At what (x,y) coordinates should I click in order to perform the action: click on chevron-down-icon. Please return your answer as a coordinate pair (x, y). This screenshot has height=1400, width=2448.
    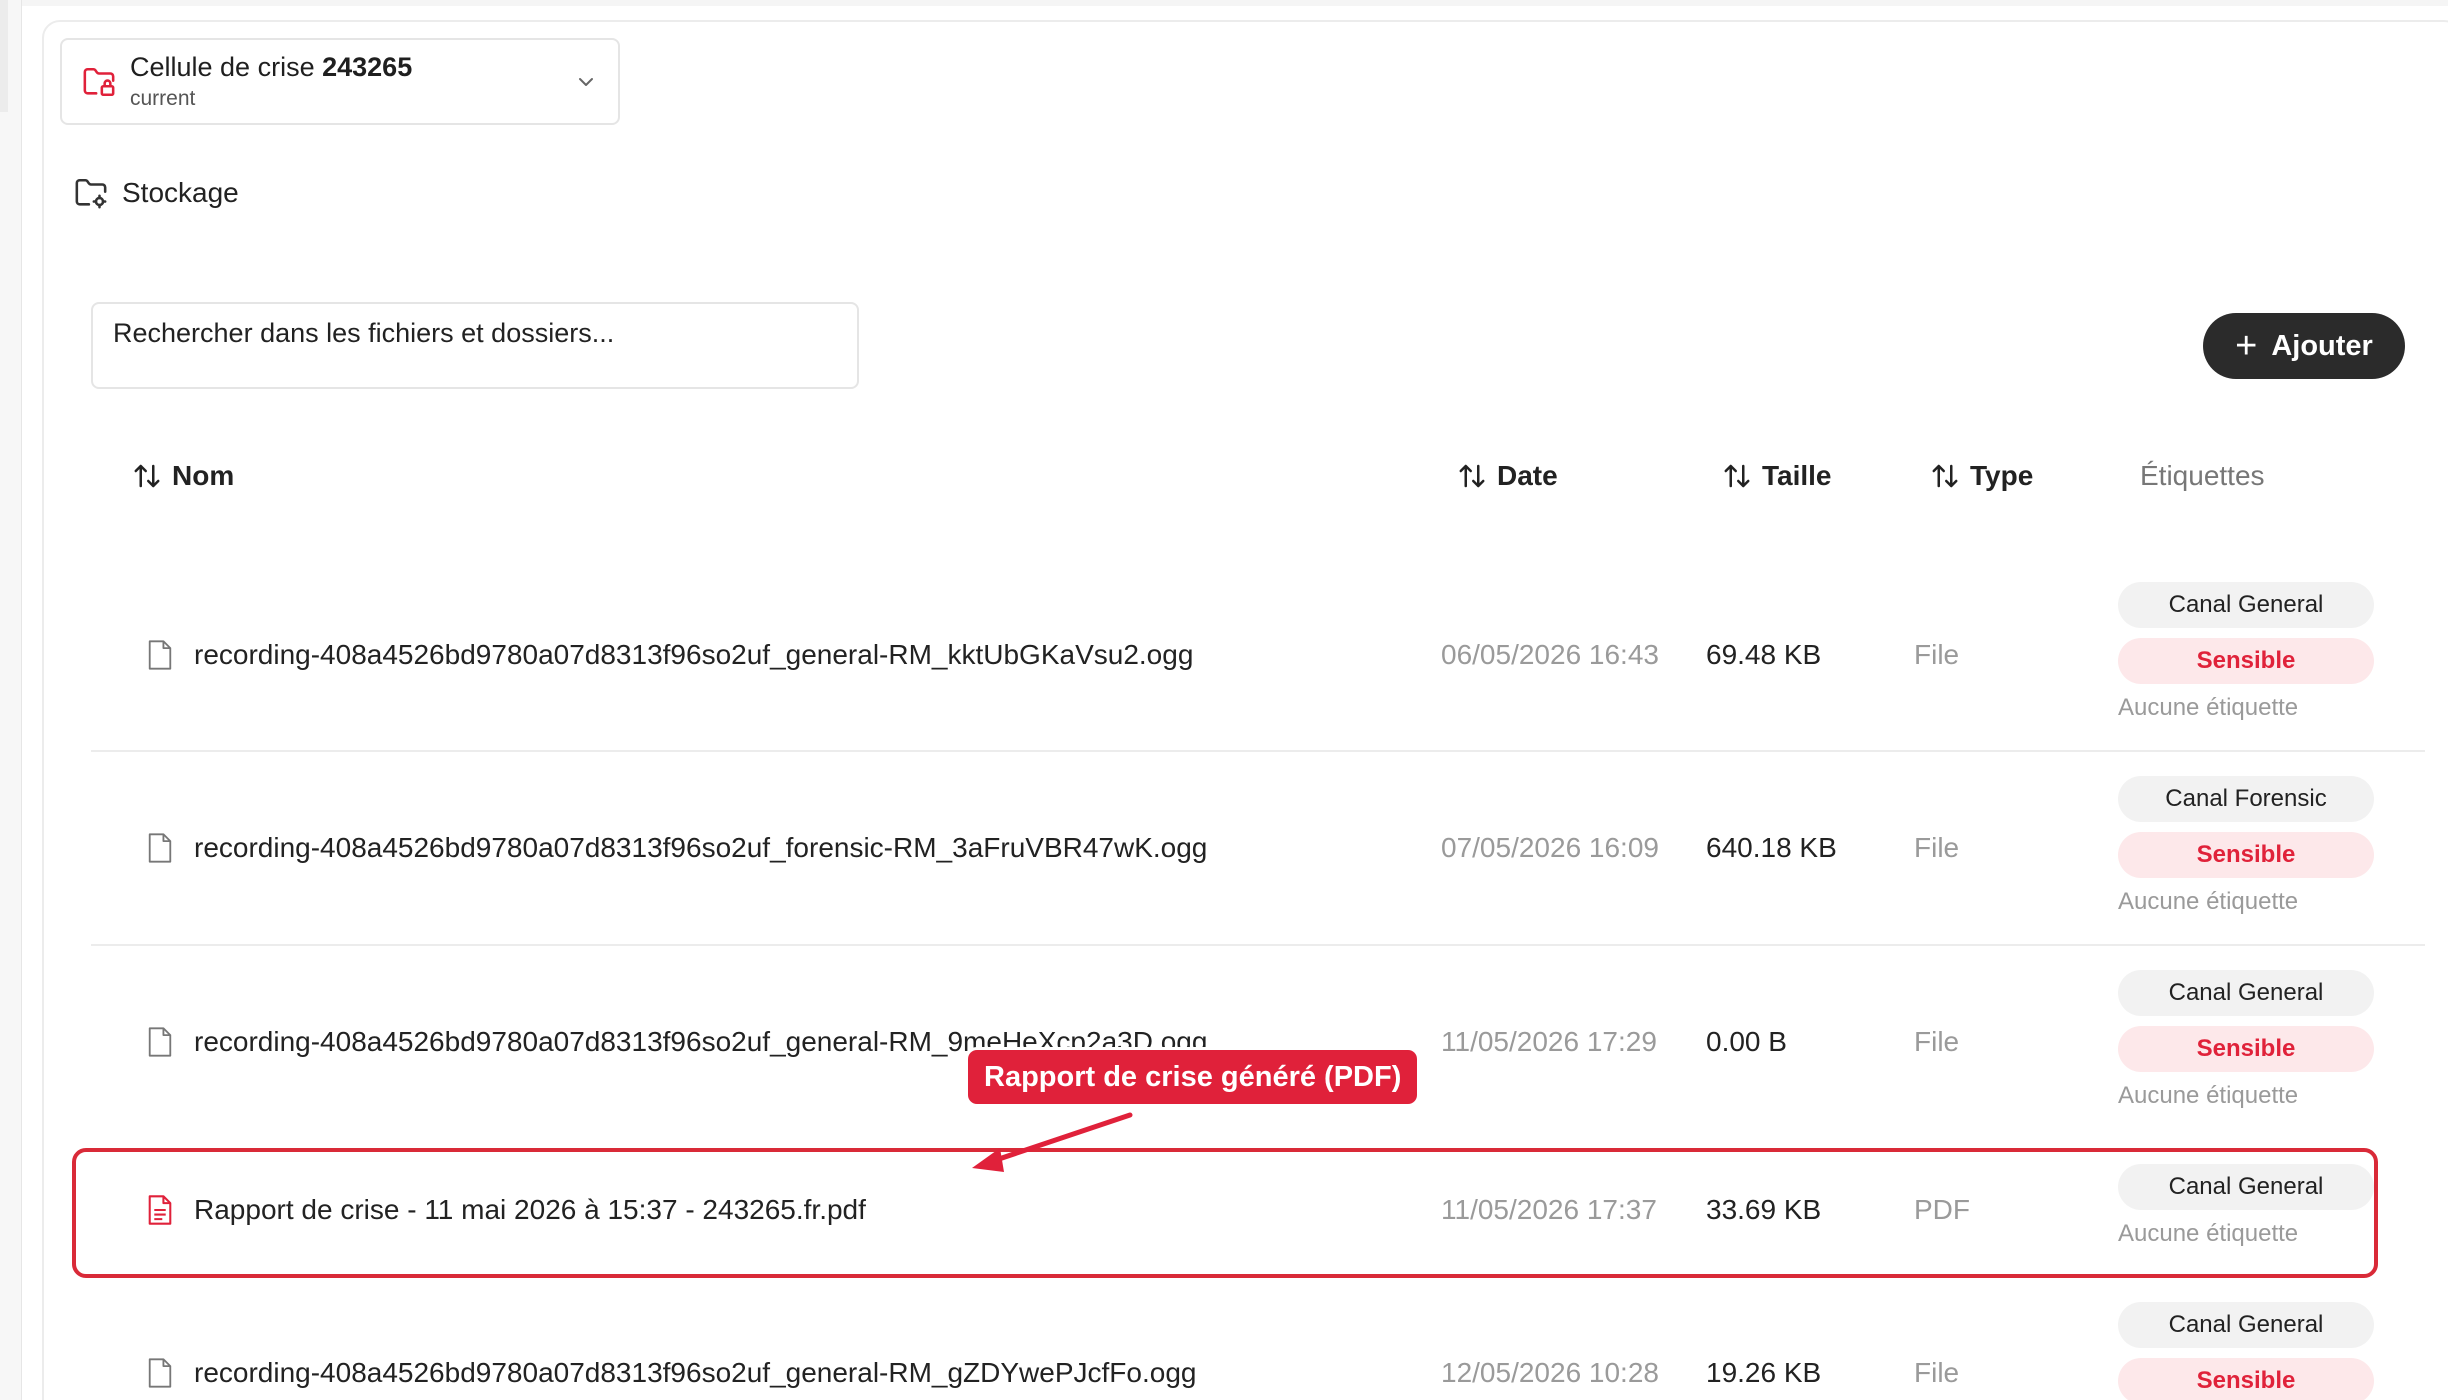
    Looking at the image, I should click on (586, 82).